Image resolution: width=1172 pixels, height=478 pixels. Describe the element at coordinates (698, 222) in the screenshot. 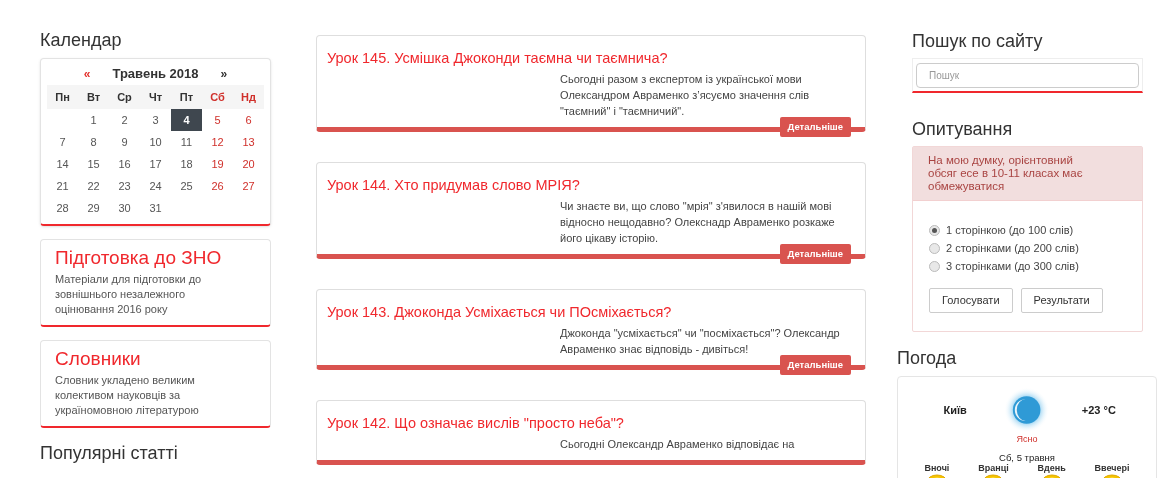

I see `article-summary: Чи знаєте ви, що слово "мрія" з'явилося в нашій мові відносно нещодавно? Олекснадр Авраменко розкаже його цікаву історію.` at that location.